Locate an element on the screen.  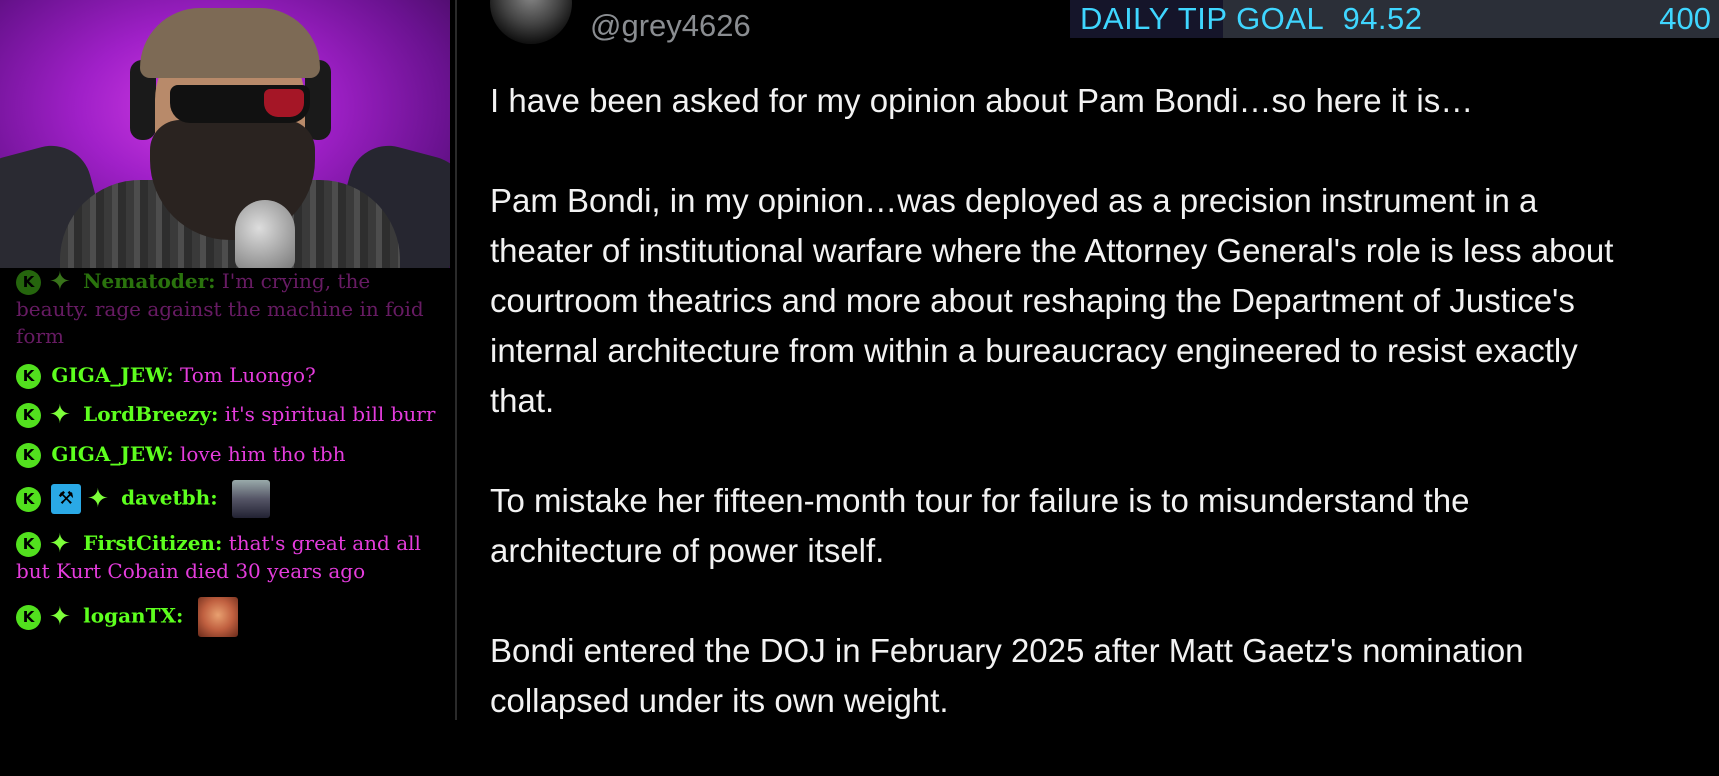
webcam-feed is located at coordinates (225, 134).